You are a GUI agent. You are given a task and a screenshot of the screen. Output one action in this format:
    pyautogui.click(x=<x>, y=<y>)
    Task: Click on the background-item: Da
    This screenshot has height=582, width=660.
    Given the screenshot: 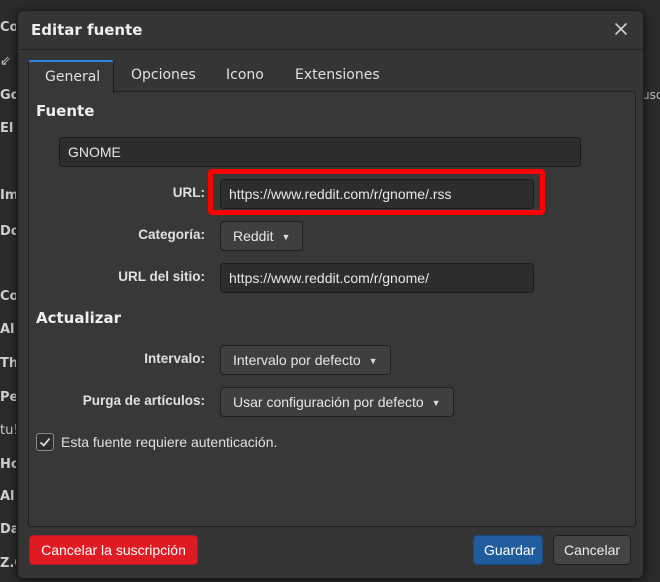 What is the action you would take?
    pyautogui.click(x=8, y=529)
    